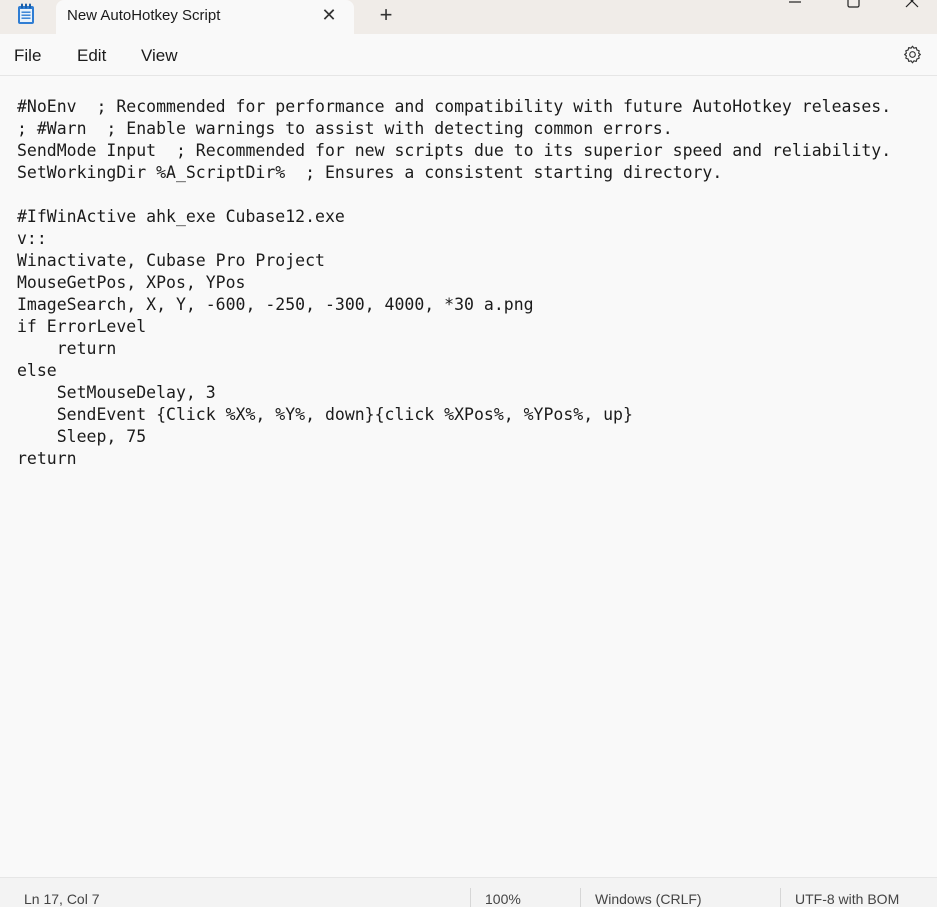 The height and width of the screenshot is (907, 937). Describe the element at coordinates (159, 56) in the screenshot. I see `menu-view: View` at that location.